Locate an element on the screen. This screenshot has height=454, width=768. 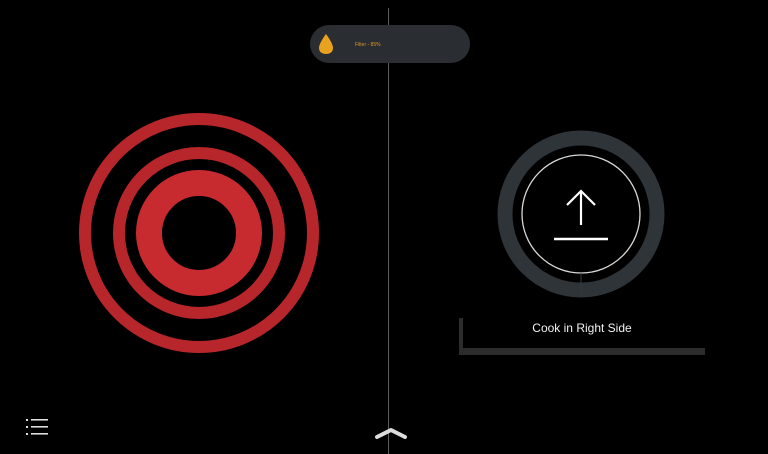
upload-arrow-icon is located at coordinates (581, 214).